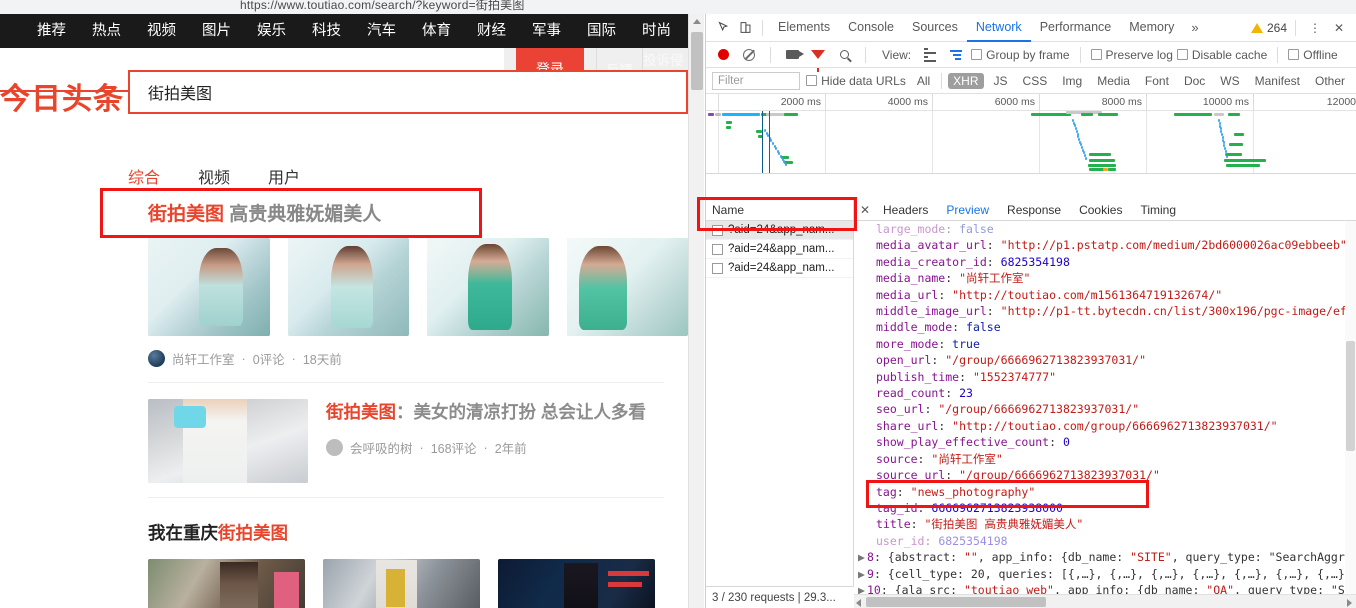  Describe the element at coordinates (856, 81) in the screenshot. I see `hide-data-urls-checkbox: Hide data URLs` at that location.